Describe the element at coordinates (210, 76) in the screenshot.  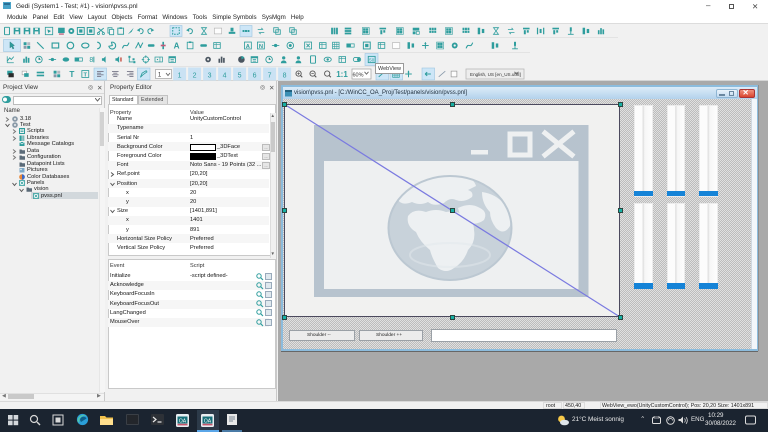
I see `svg-text: 3` at that location.